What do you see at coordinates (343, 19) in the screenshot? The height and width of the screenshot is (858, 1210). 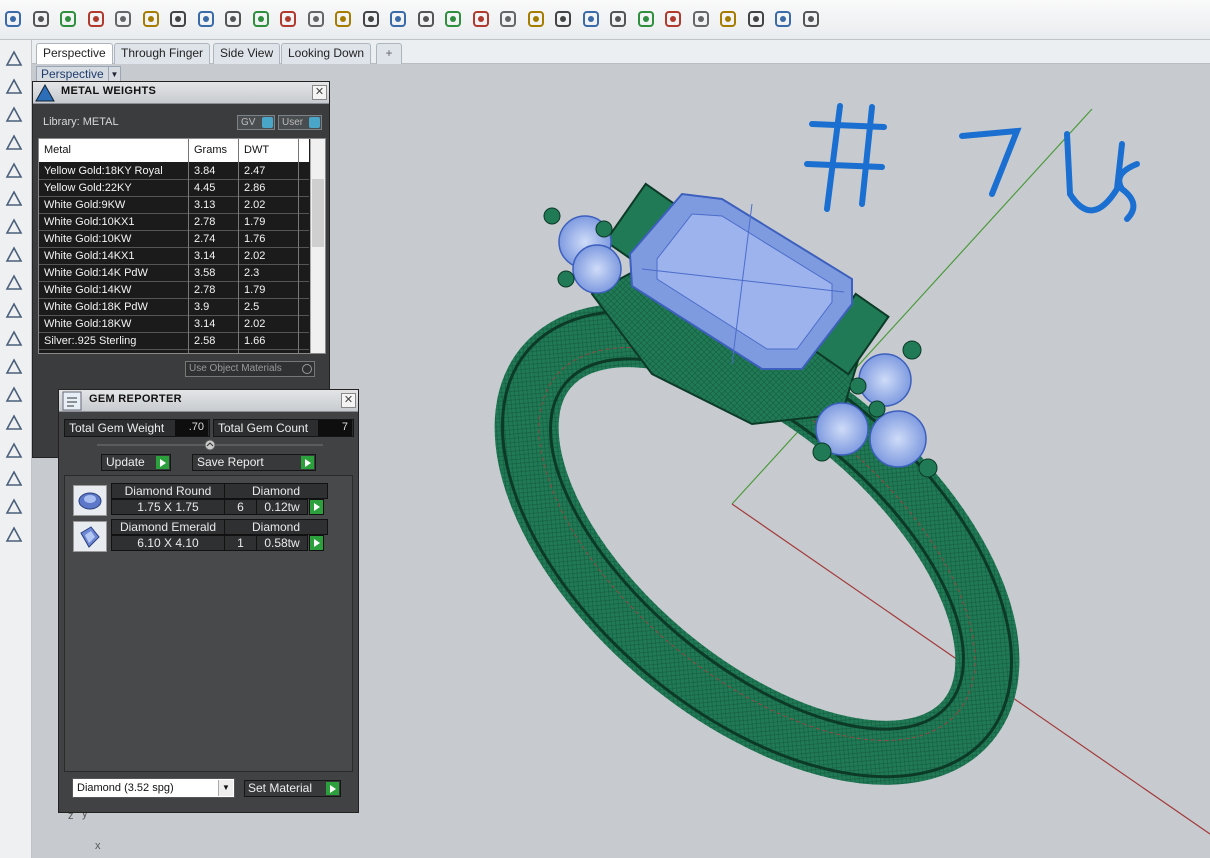 I see `zoom-selected-icon` at bounding box center [343, 19].